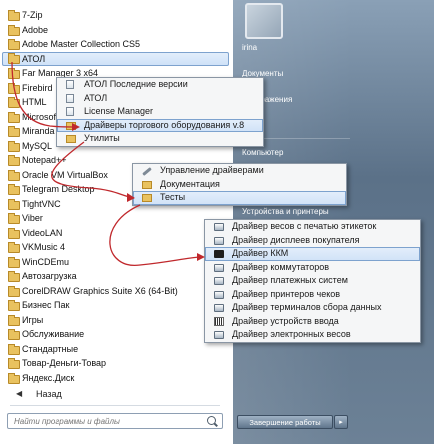  What do you see at coordinates (34, 102) in the screenshot?
I see `program-folder-label: HTML` at bounding box center [34, 102].